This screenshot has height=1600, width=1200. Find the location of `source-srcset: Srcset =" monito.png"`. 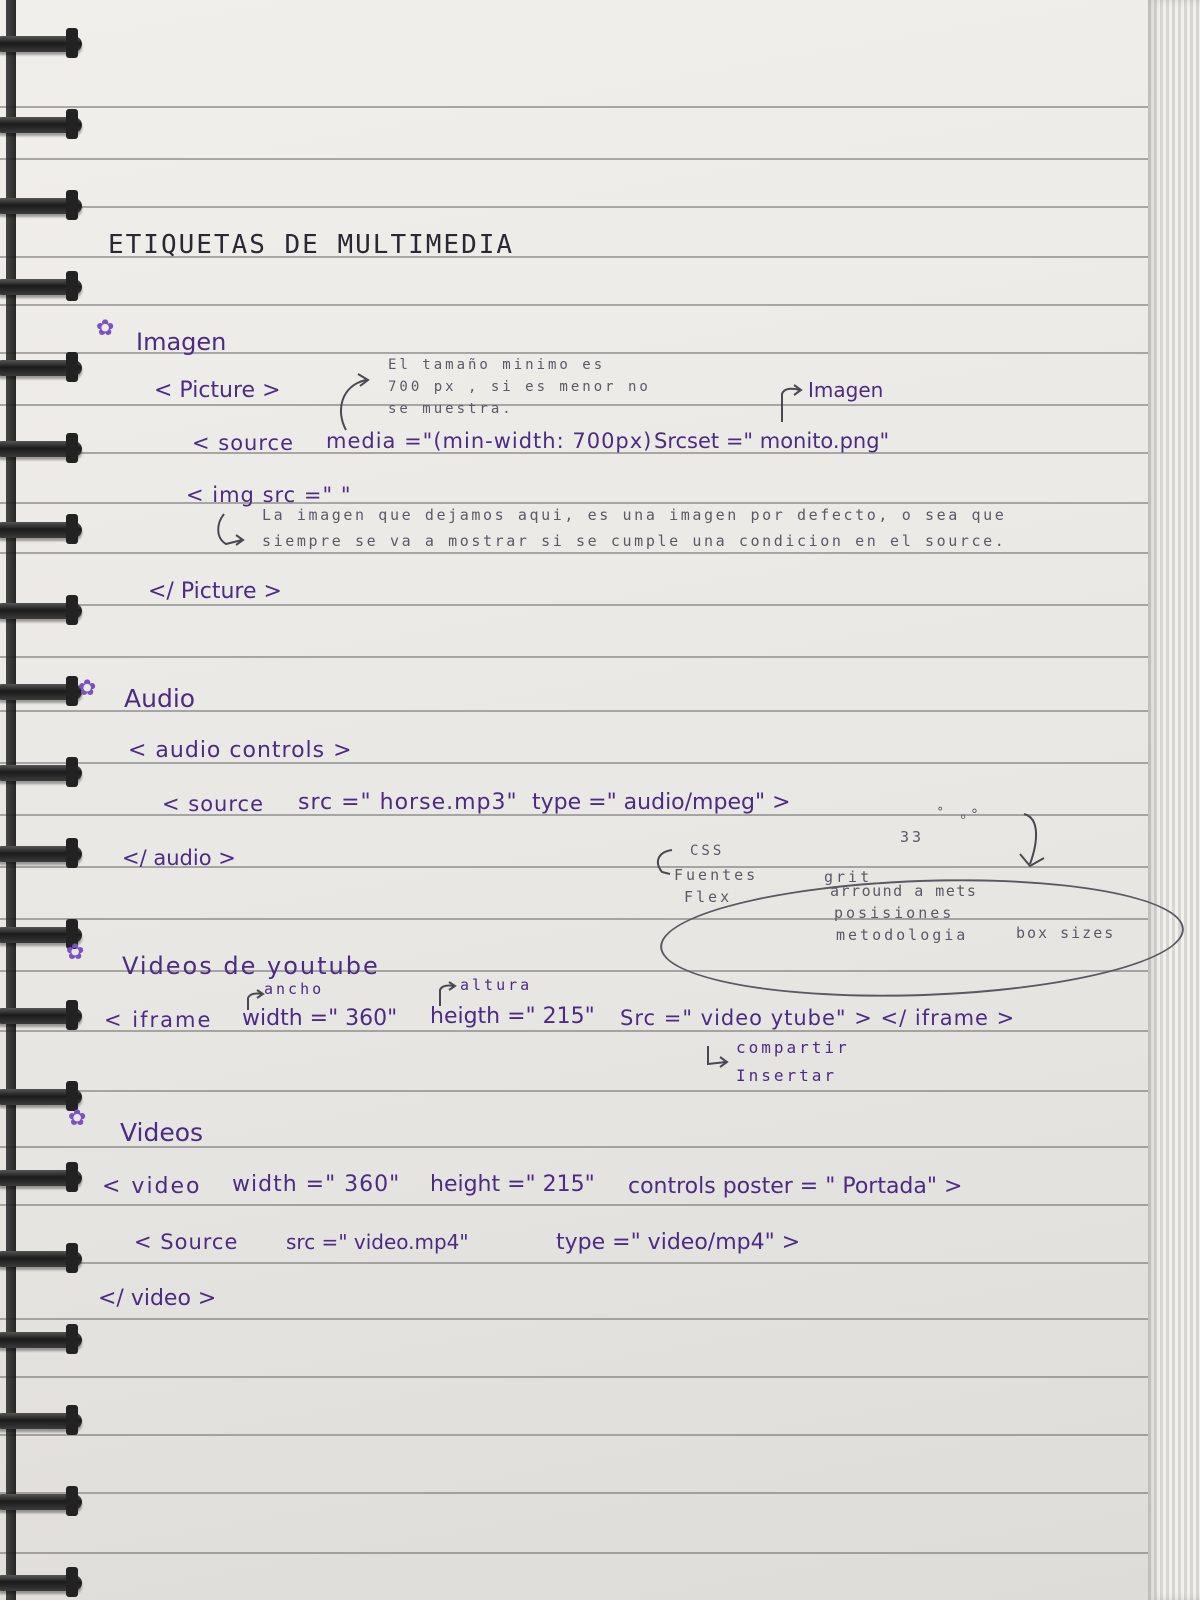

source-srcset: Srcset =" monito.png" is located at coordinates (772, 441).